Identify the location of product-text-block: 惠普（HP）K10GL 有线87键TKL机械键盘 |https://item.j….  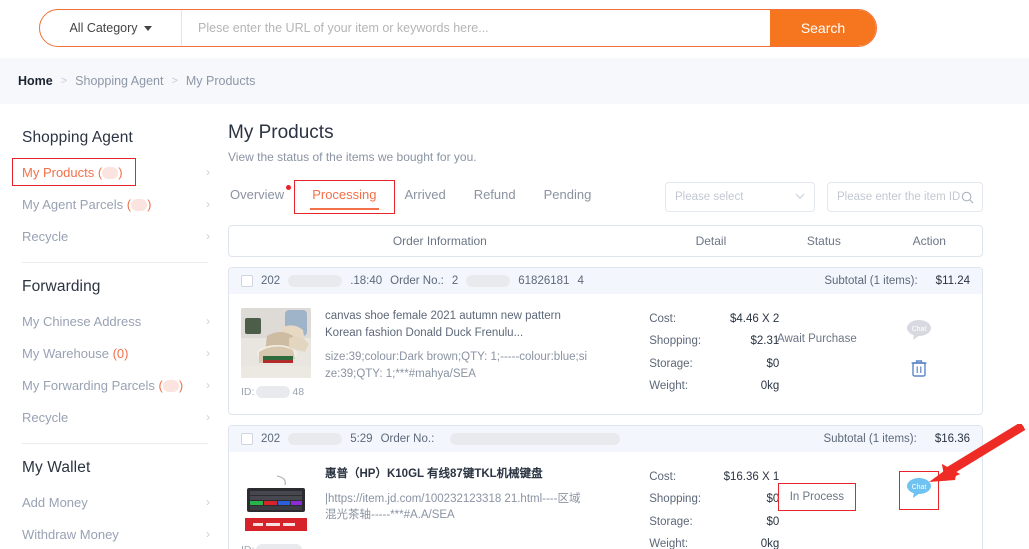
(457, 507).